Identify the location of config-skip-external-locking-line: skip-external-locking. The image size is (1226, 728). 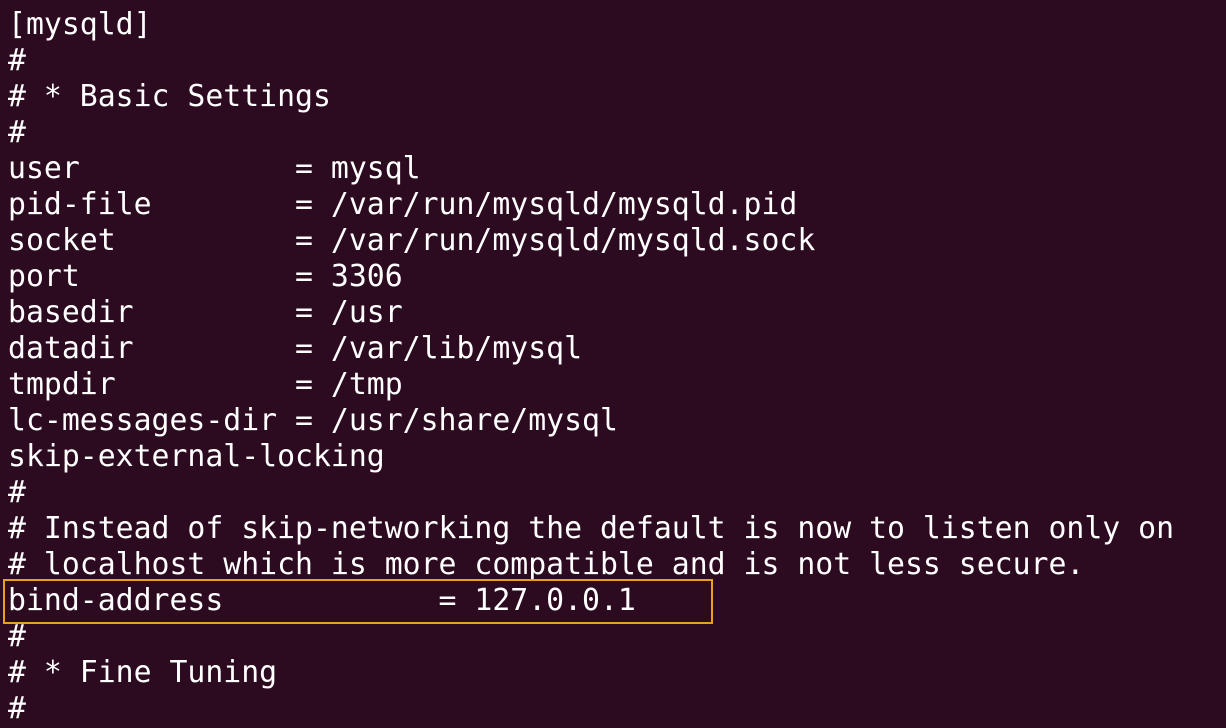
(196, 456).